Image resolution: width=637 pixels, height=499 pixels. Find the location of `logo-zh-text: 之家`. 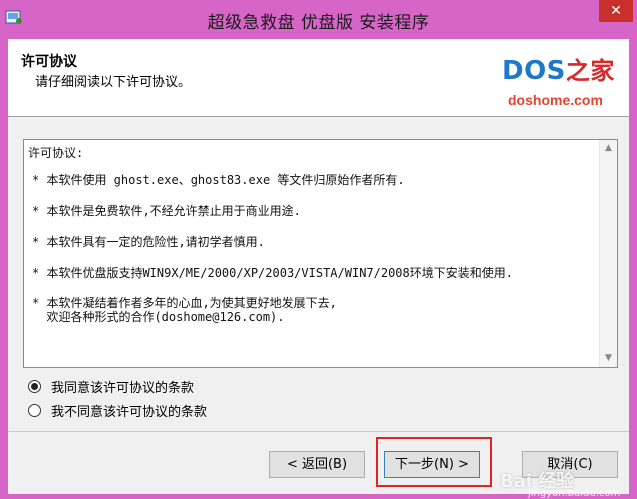

logo-zh-text: 之家 is located at coordinates (590, 71).